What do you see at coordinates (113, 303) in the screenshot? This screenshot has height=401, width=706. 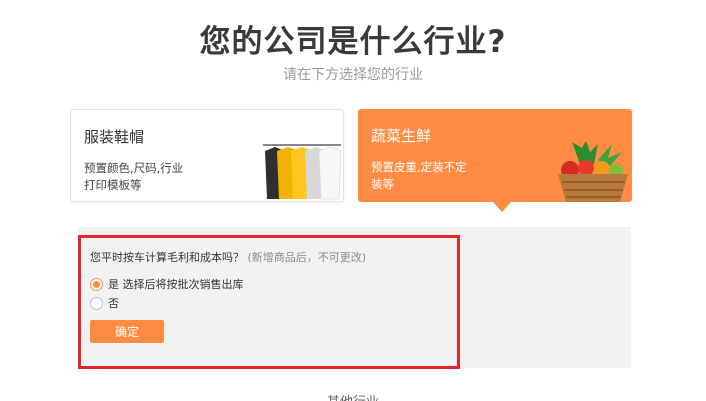 I see `option-no-label: 否` at bounding box center [113, 303].